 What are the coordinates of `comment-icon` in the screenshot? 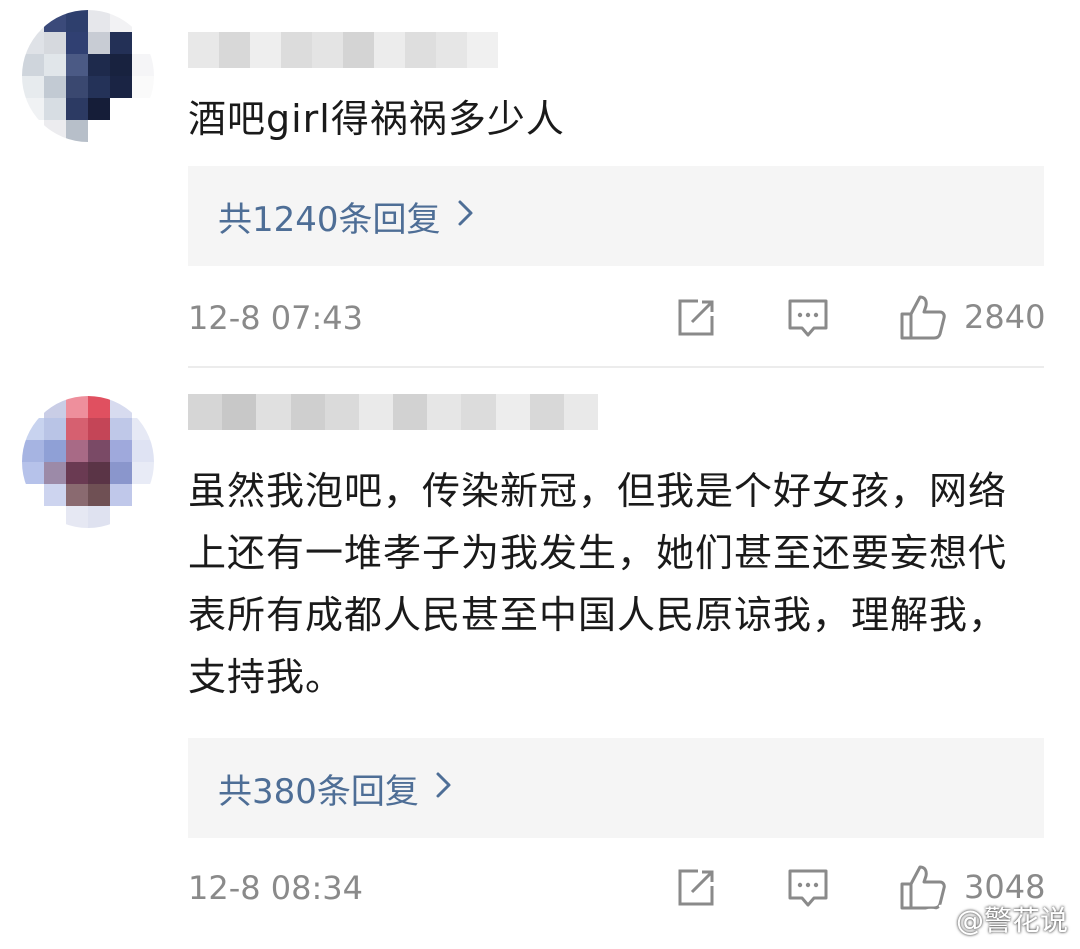 It's located at (808, 888).